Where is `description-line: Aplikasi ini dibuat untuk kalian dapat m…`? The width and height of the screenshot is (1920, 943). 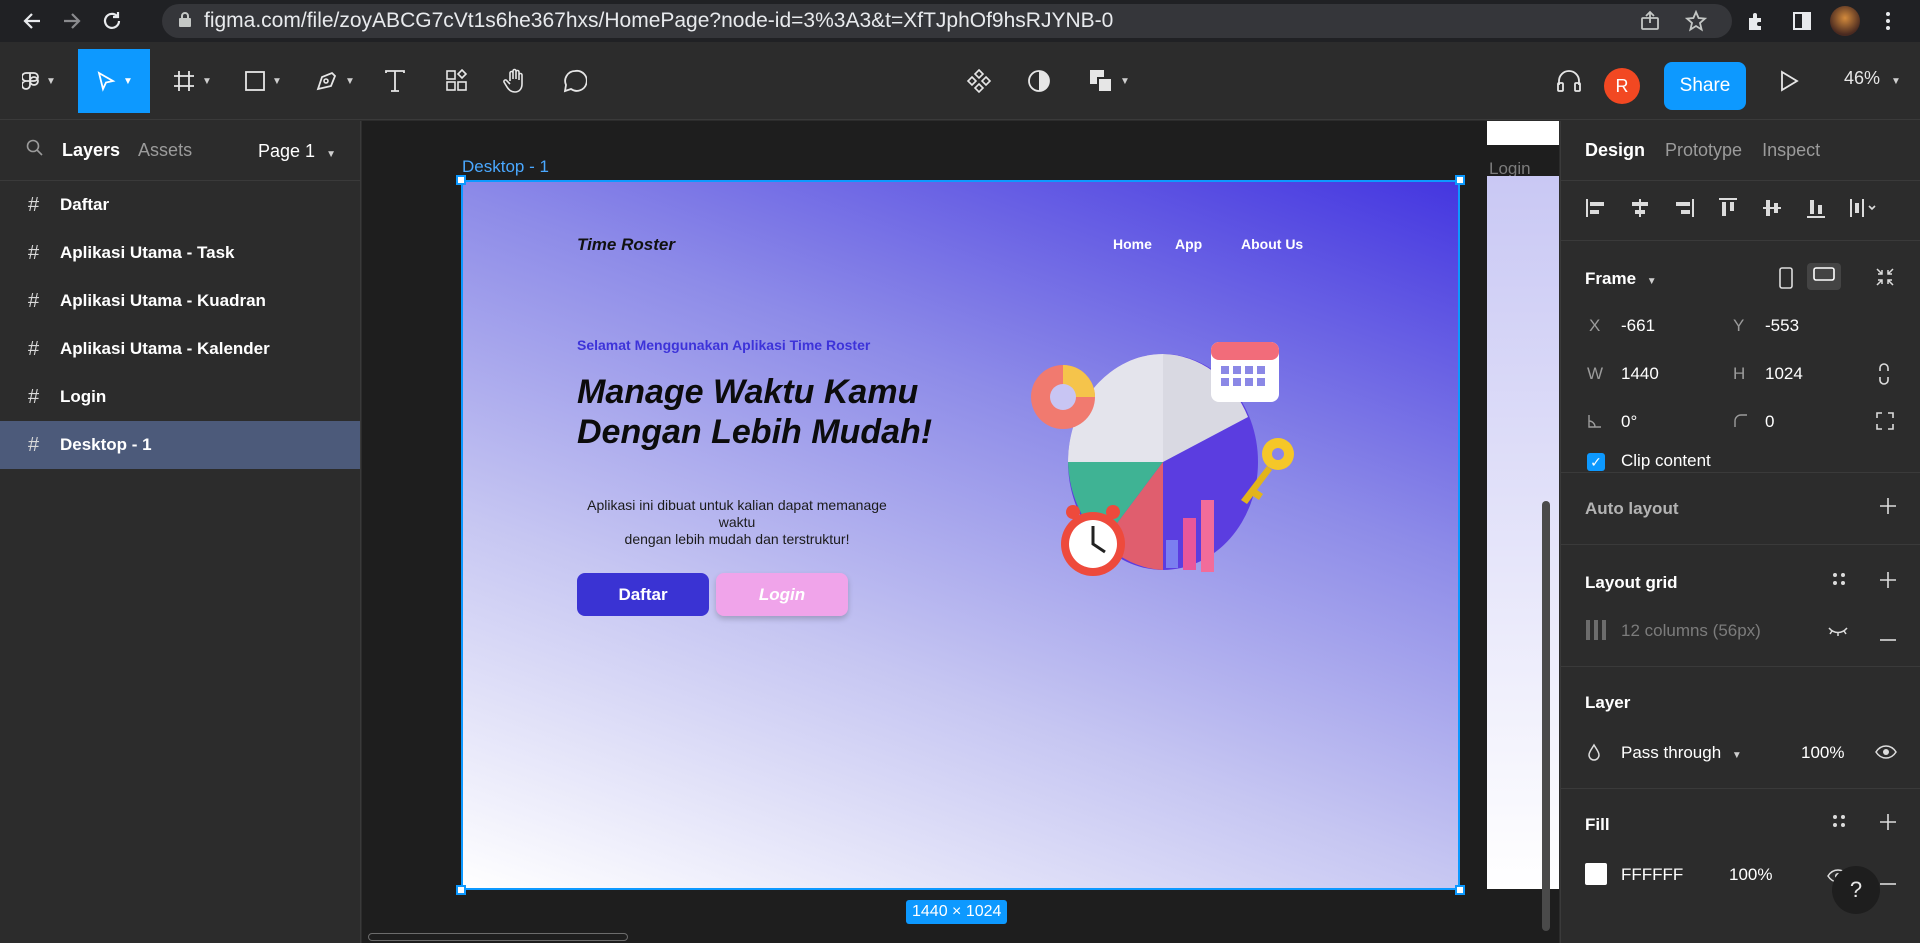
description-line: Aplikasi ini dibuat untuk kalian dapat m… is located at coordinates (737, 505).